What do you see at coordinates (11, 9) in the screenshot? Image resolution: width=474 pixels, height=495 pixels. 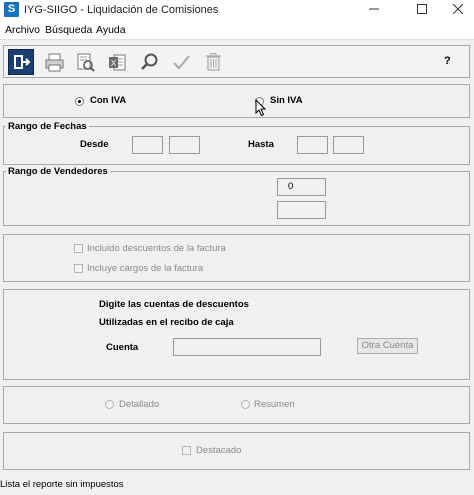 I see `app-logo-icon: S` at bounding box center [11, 9].